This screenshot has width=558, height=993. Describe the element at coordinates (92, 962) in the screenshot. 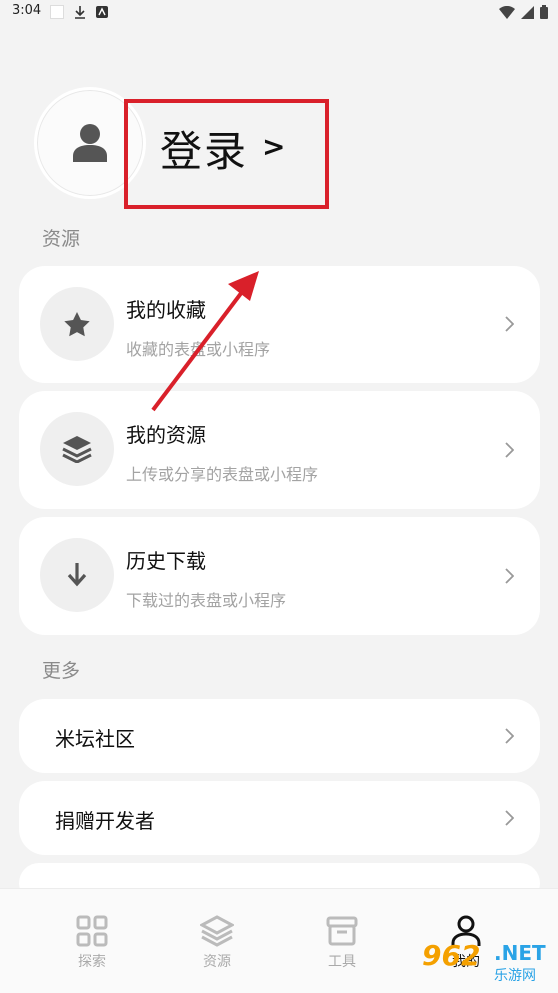

I see `nav-label: 探索` at that location.